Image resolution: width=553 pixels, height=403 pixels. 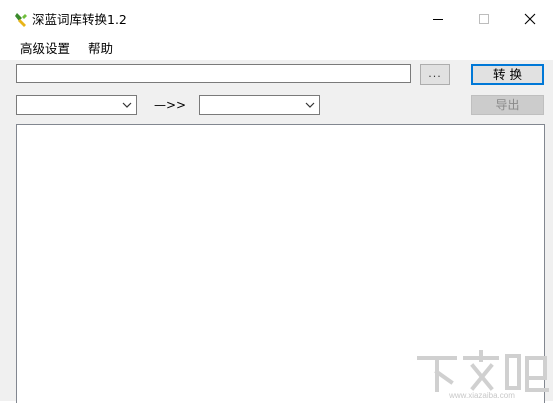 I want to click on menu-advanced-settings: 高级设置, so click(x=45, y=49).